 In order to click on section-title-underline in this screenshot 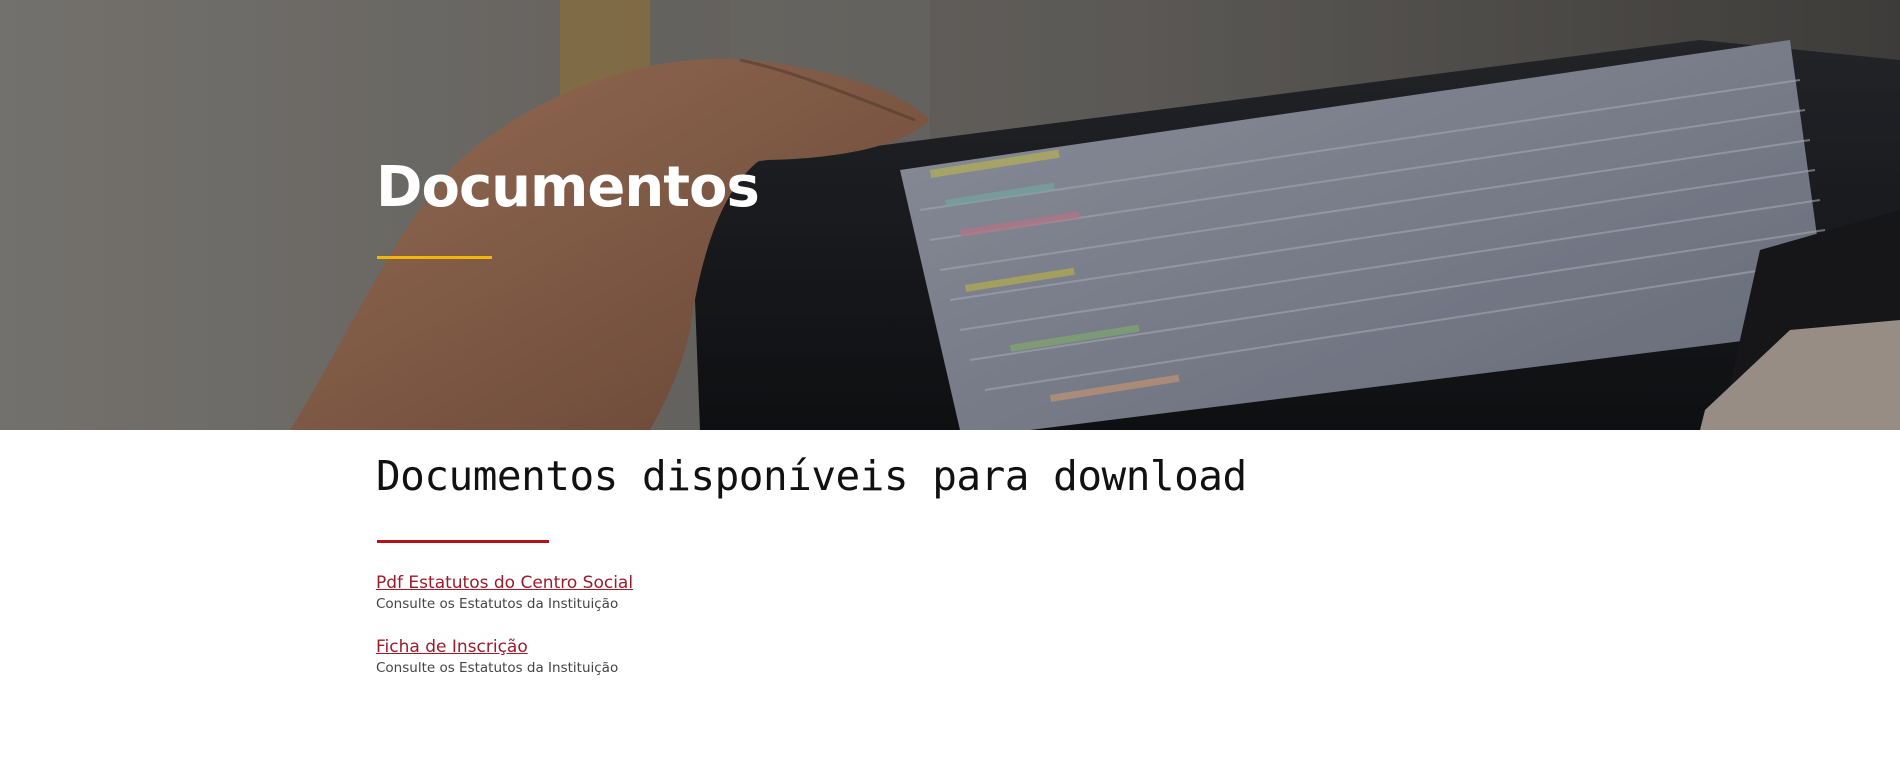, I will do `click(463, 541)`.